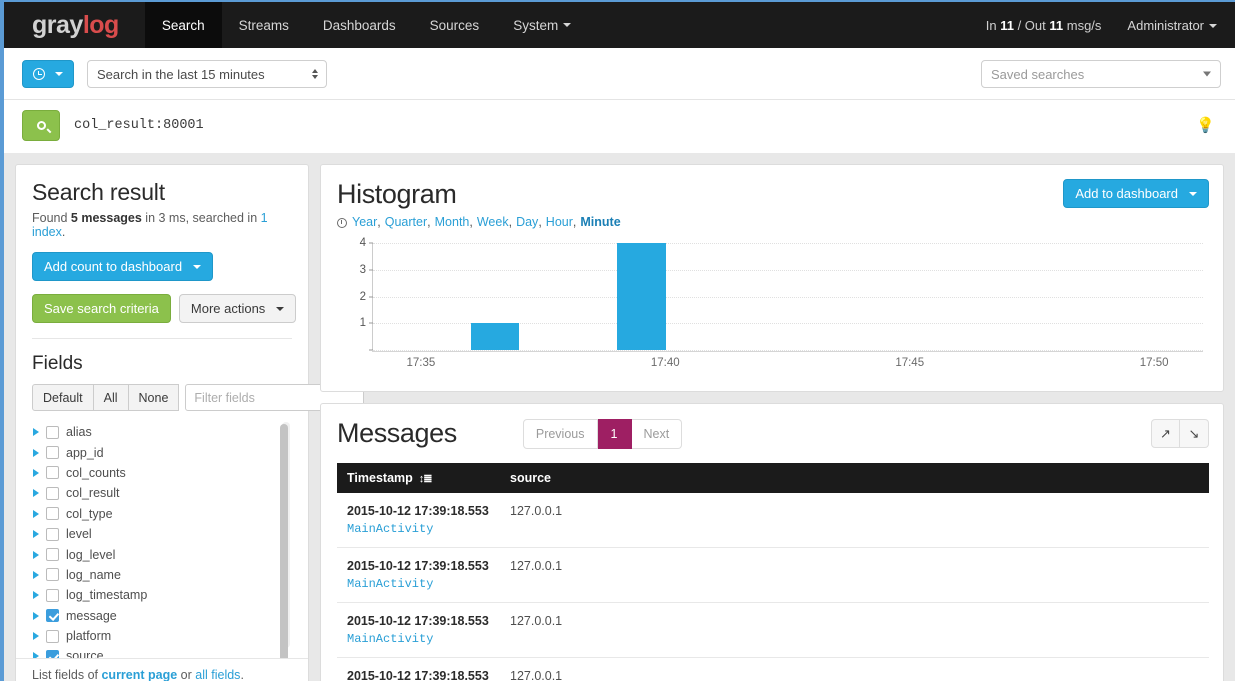  I want to click on field-row: log_name, so click(154, 575).